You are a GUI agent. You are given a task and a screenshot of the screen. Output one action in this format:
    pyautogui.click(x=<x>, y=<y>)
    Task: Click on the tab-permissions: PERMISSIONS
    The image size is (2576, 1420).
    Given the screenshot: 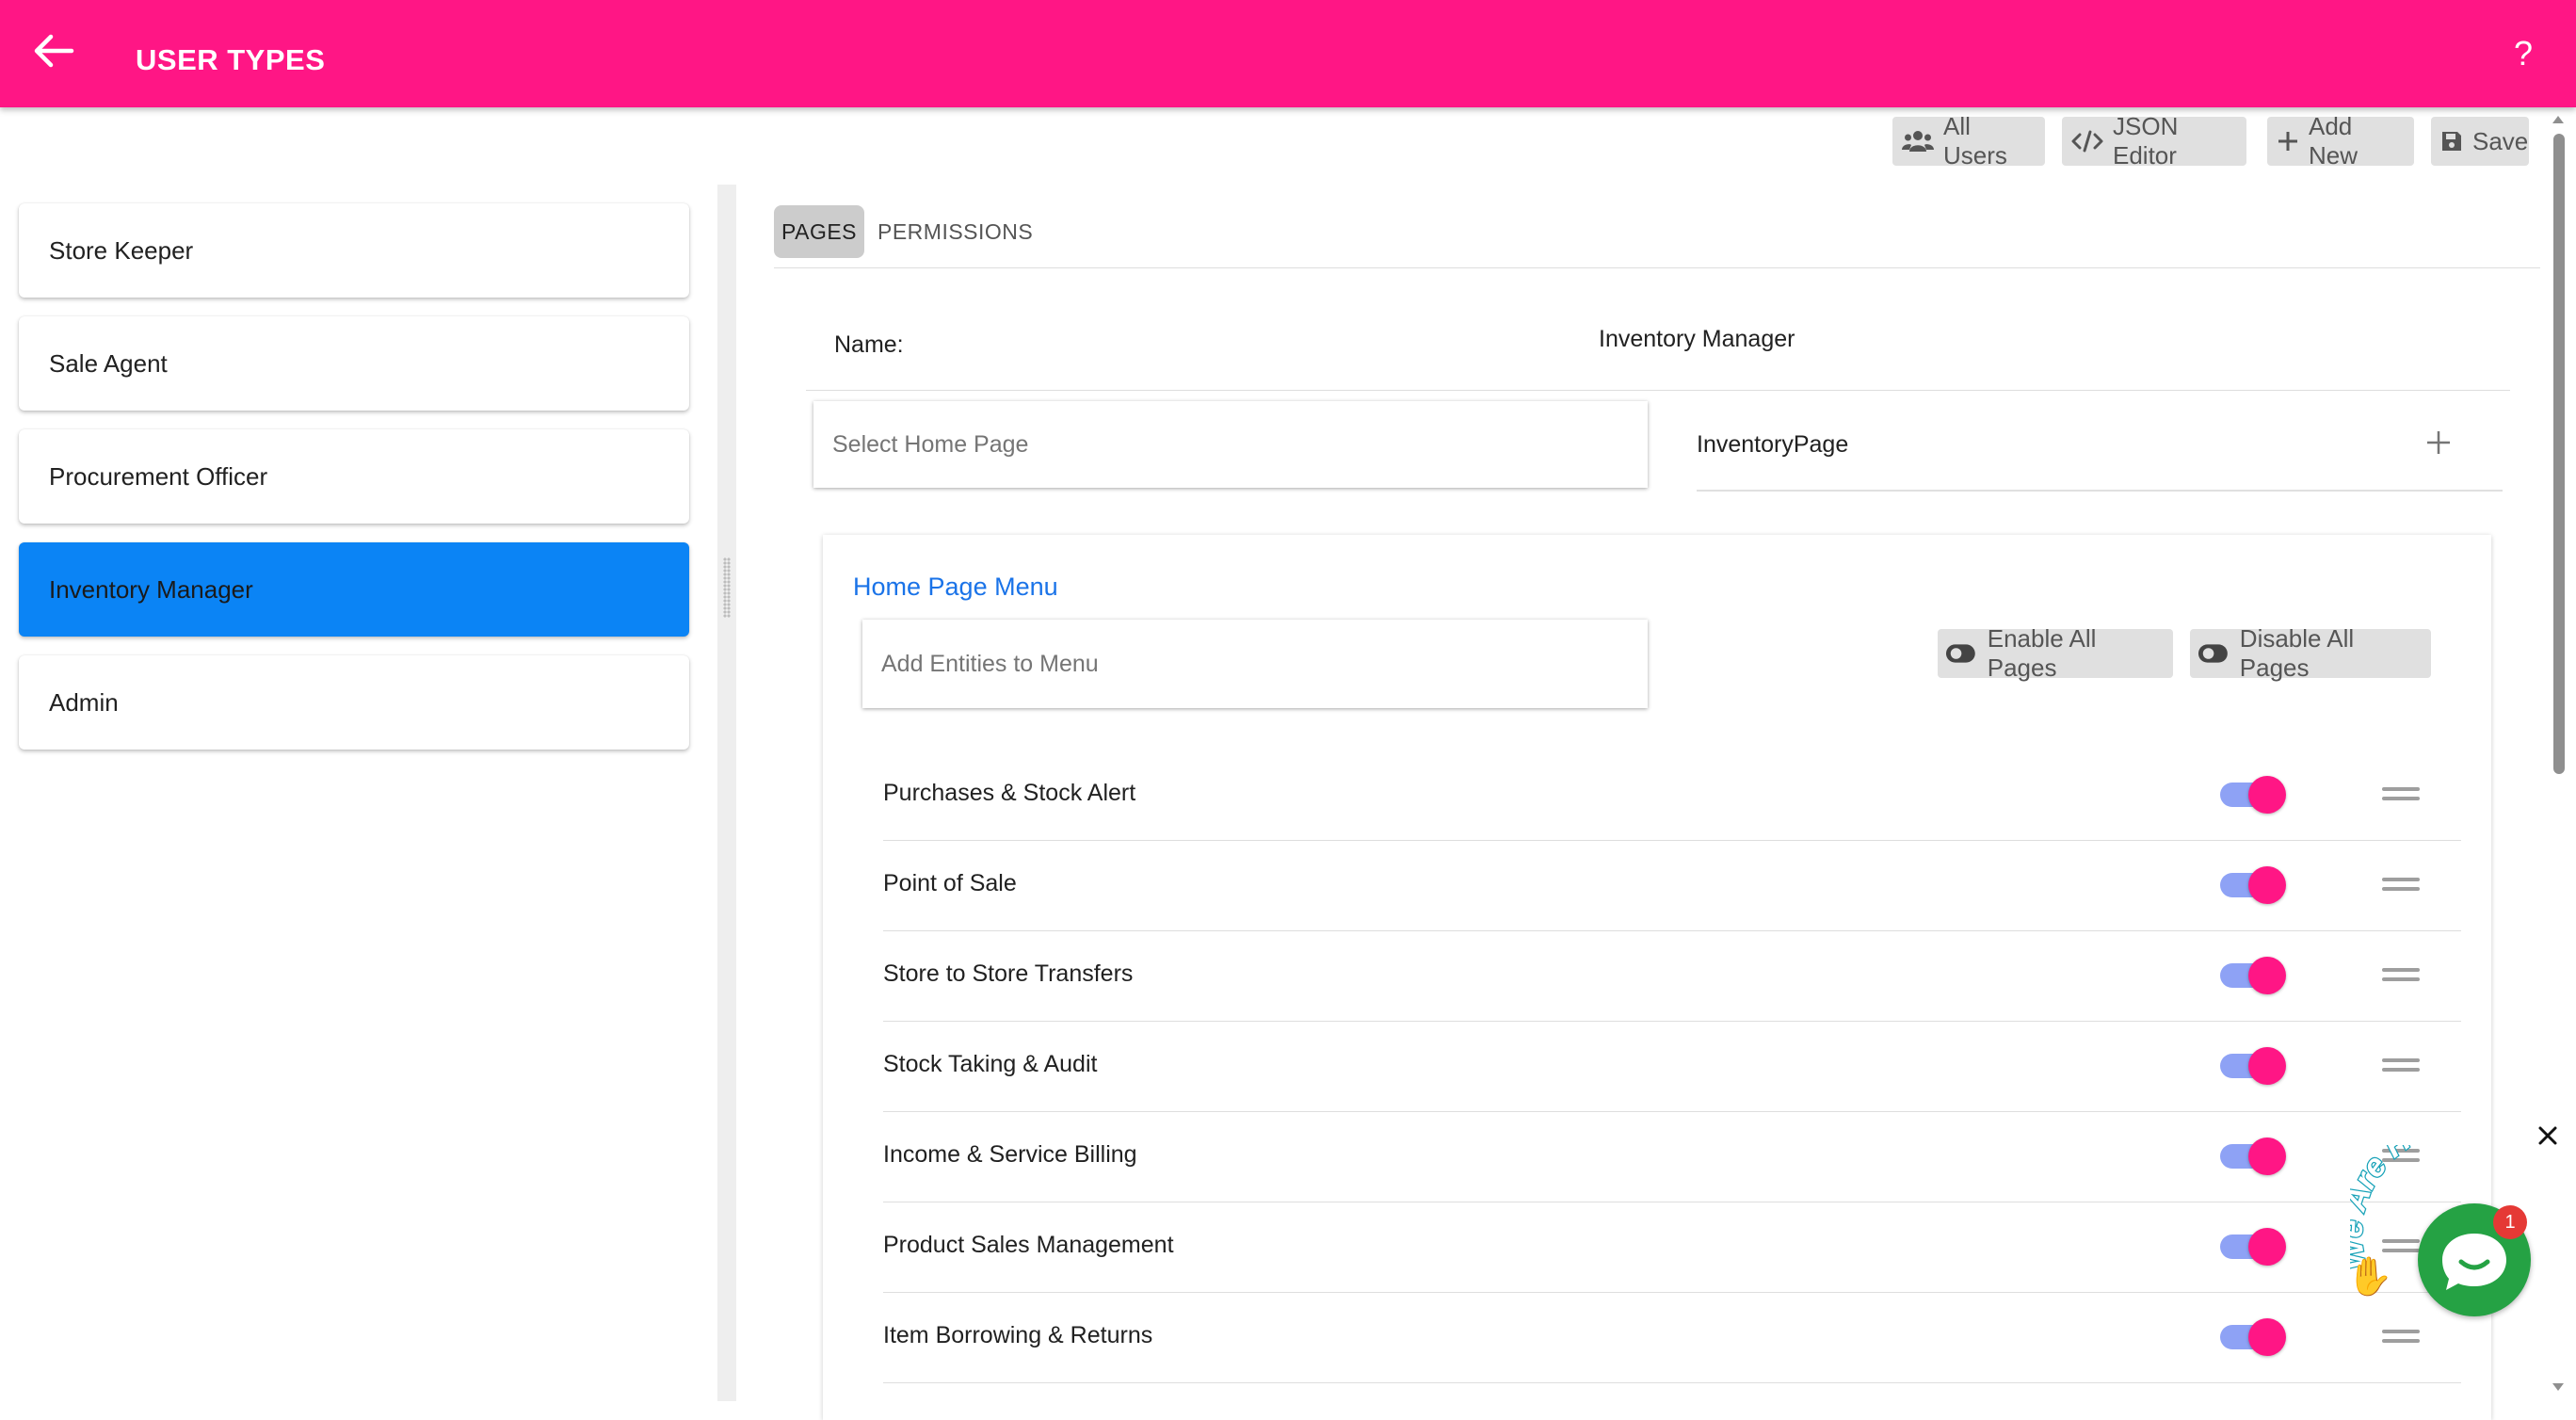 What is the action you would take?
    pyautogui.click(x=955, y=231)
    